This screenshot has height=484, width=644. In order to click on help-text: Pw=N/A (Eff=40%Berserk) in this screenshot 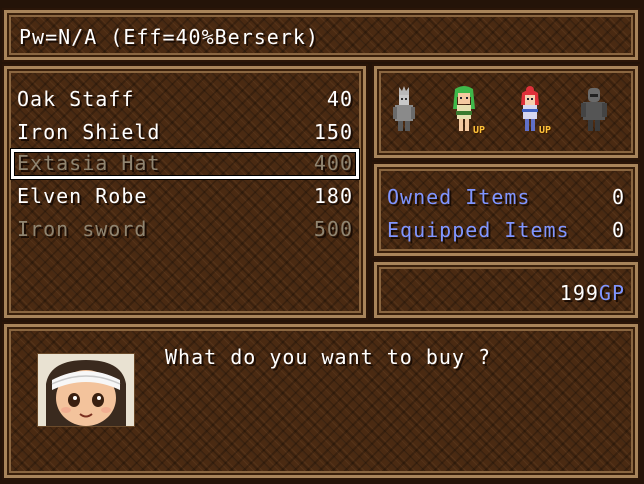, I will do `click(169, 37)`.